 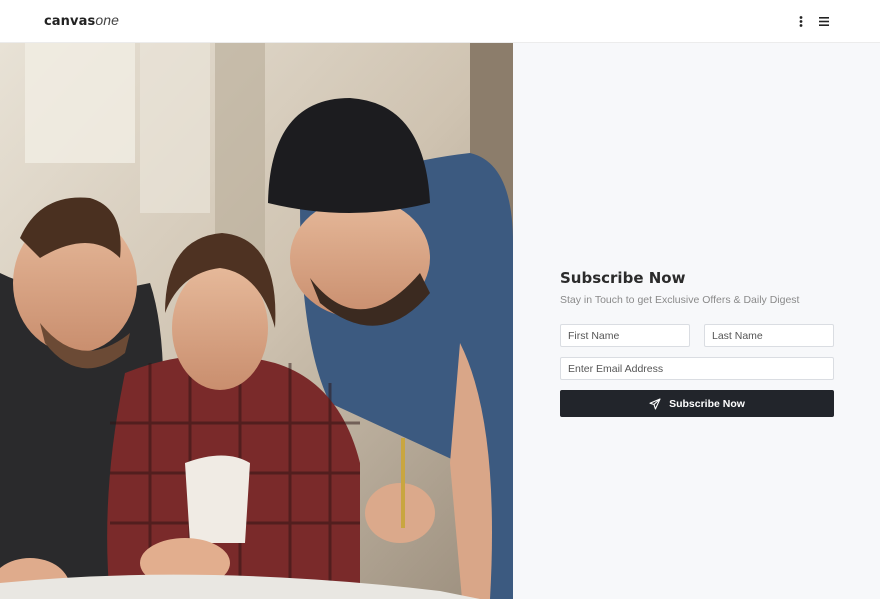 I want to click on more-vertical-icon, so click(x=801, y=22).